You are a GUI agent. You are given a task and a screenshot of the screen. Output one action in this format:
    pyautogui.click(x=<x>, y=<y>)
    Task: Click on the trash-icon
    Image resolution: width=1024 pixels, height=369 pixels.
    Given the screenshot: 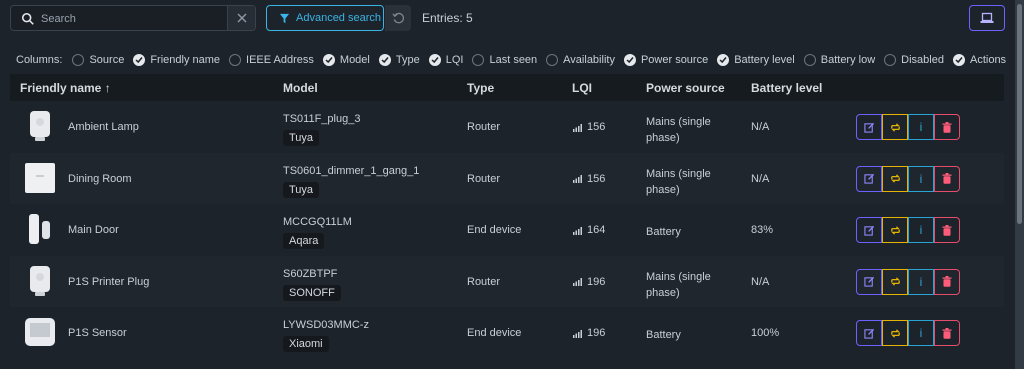 What is the action you would take?
    pyautogui.click(x=947, y=230)
    